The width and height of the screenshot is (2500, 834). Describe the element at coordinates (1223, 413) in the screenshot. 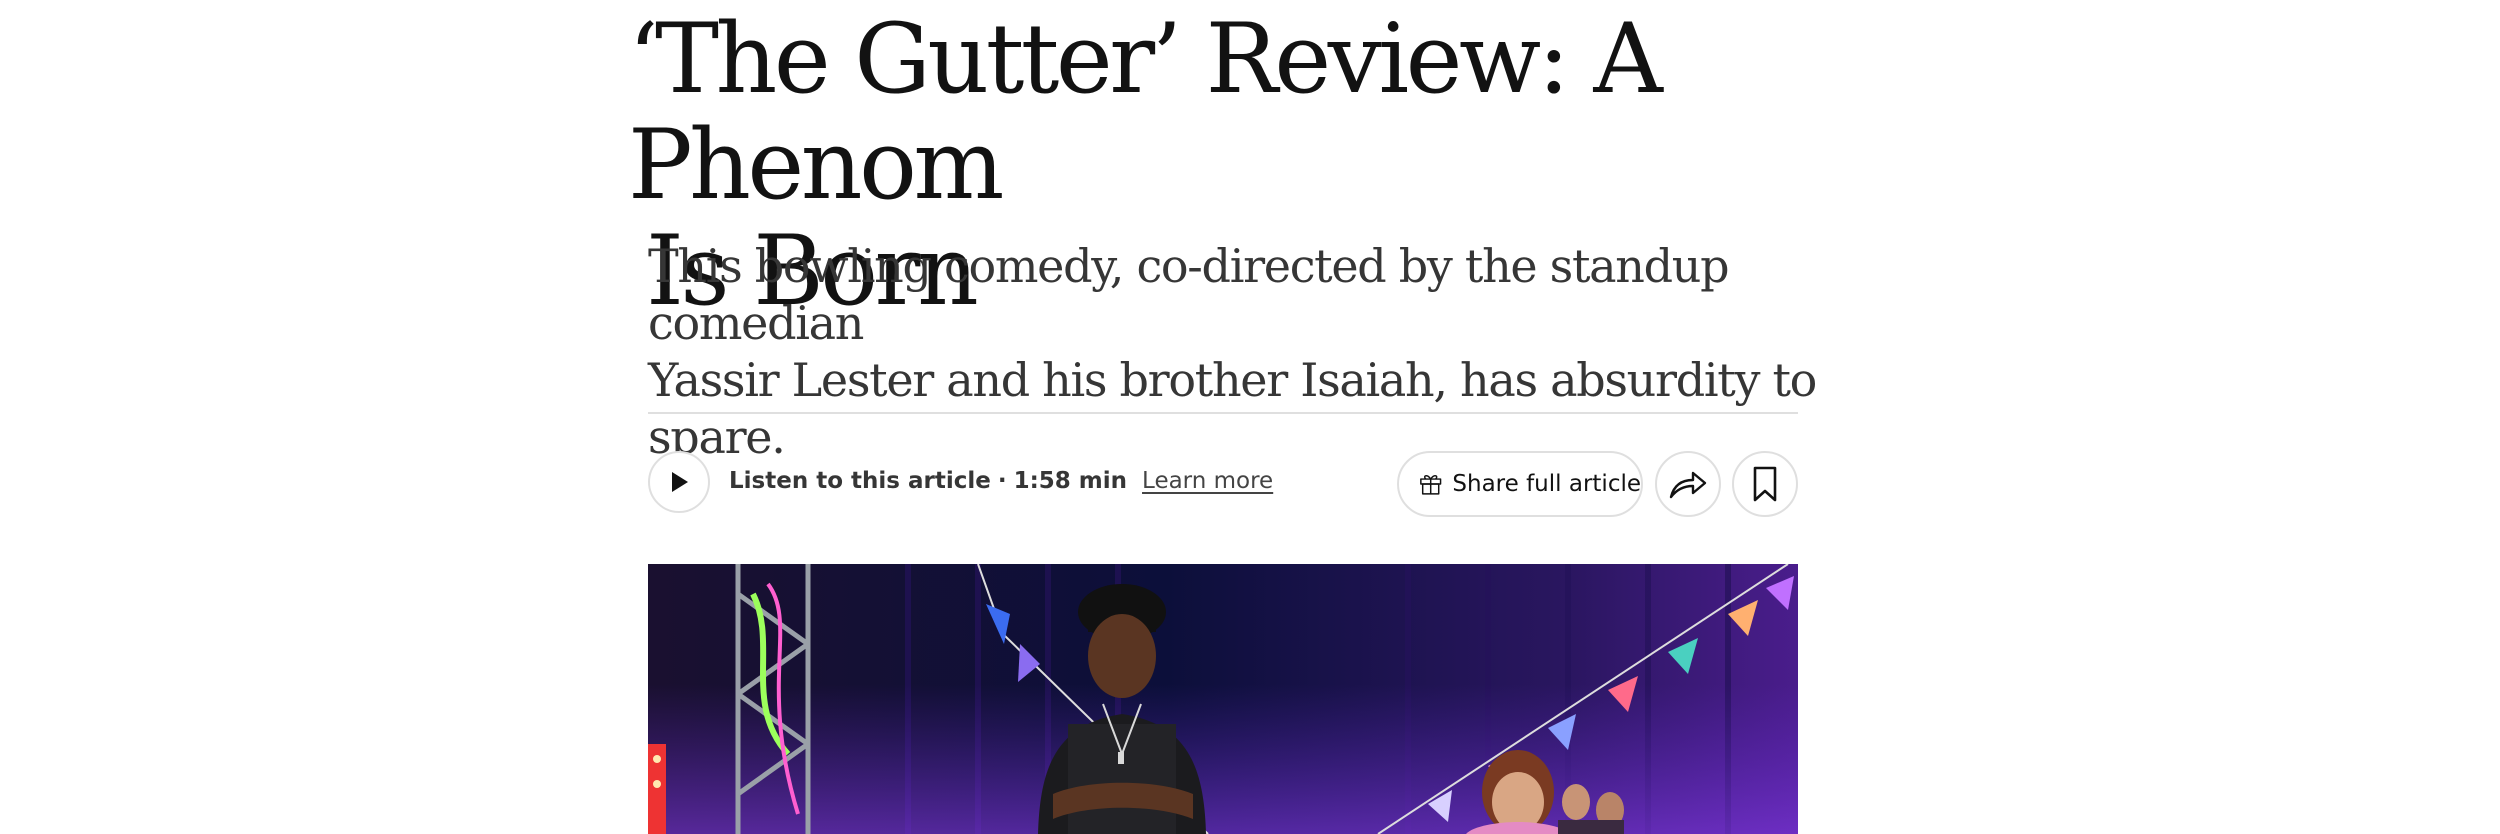

I see `header-divider` at that location.